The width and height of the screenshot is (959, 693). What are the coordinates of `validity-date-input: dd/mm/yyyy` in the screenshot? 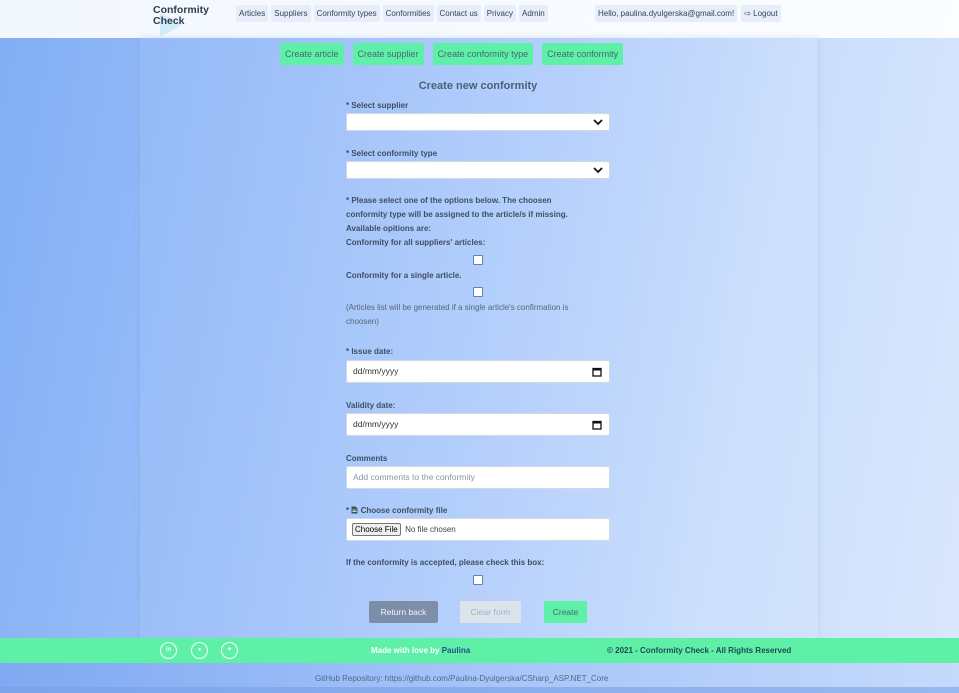 It's located at (478, 424).